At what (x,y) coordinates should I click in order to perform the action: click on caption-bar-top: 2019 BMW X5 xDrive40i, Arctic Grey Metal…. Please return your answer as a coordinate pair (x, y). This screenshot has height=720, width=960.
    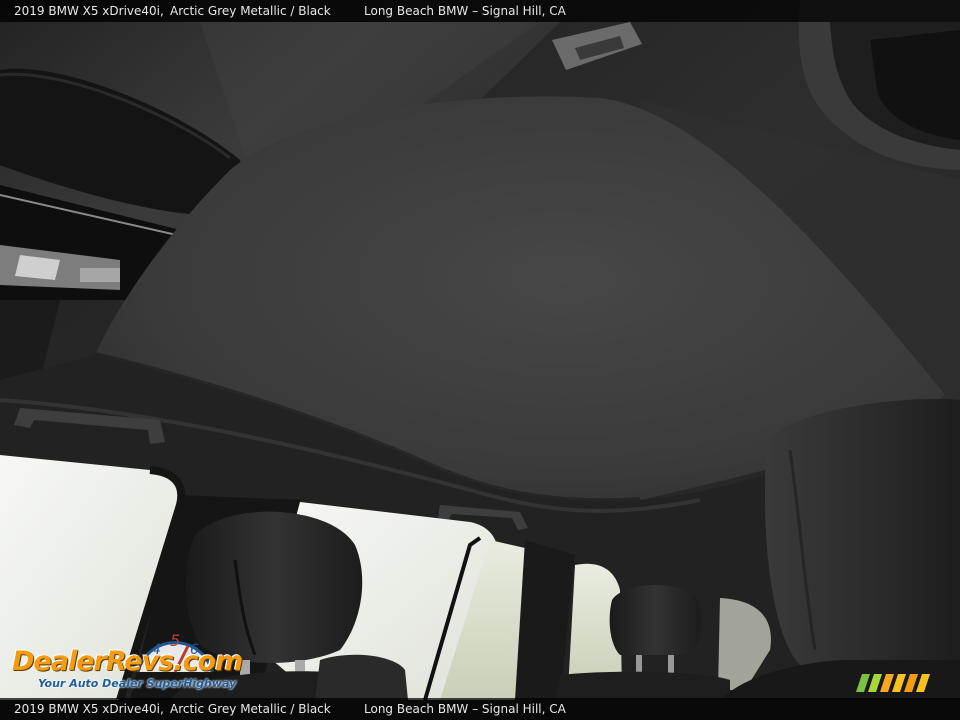
    Looking at the image, I should click on (480, 11).